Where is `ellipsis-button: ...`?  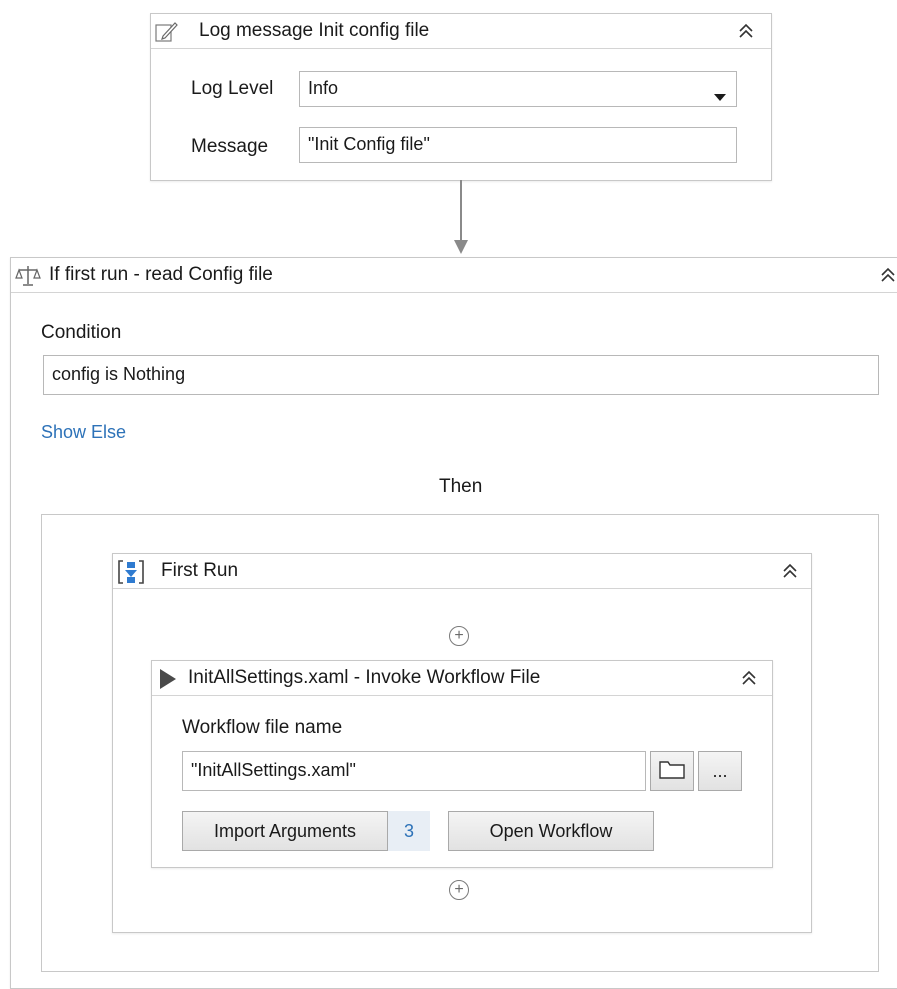 ellipsis-button: ... is located at coordinates (720, 771).